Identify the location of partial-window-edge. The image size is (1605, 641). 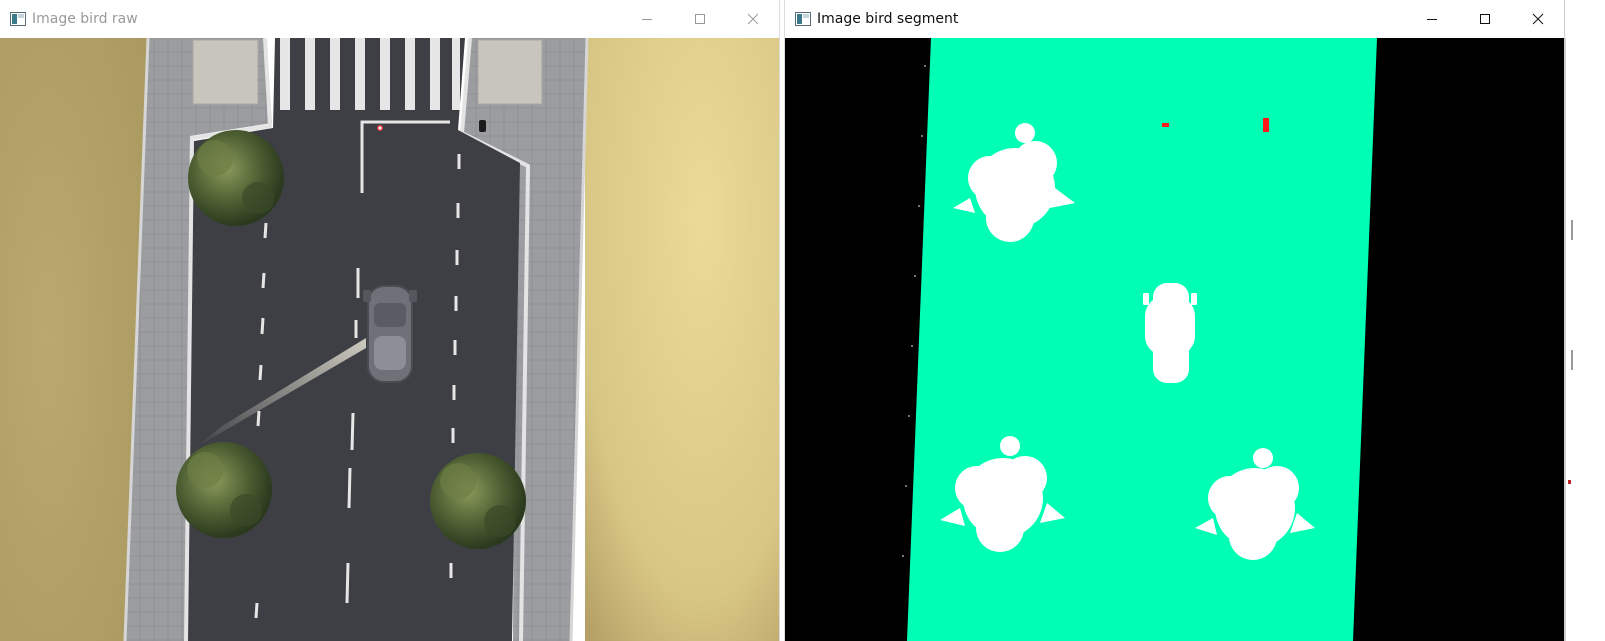
(1585, 320).